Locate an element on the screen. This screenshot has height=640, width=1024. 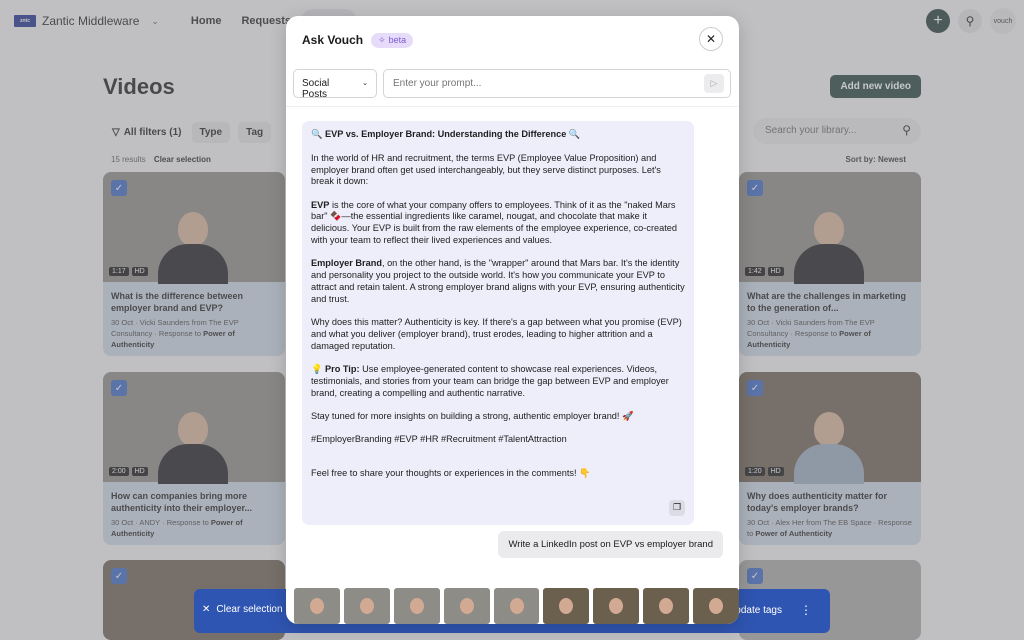
bulk-clear-selection-button: ✕ Clear selection is located at coordinates (242, 609).